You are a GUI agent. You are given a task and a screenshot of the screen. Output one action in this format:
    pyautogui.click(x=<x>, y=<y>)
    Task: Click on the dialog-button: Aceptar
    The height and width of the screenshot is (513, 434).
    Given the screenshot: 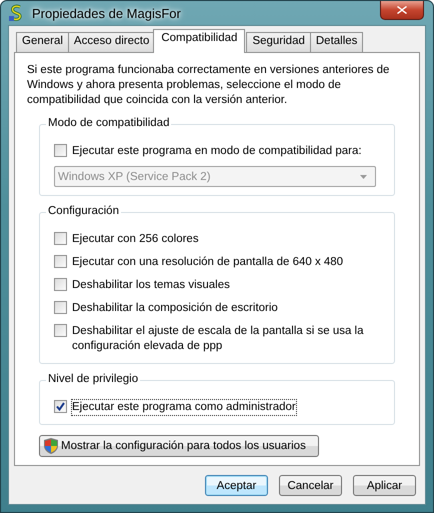 What is the action you would take?
    pyautogui.click(x=236, y=485)
    